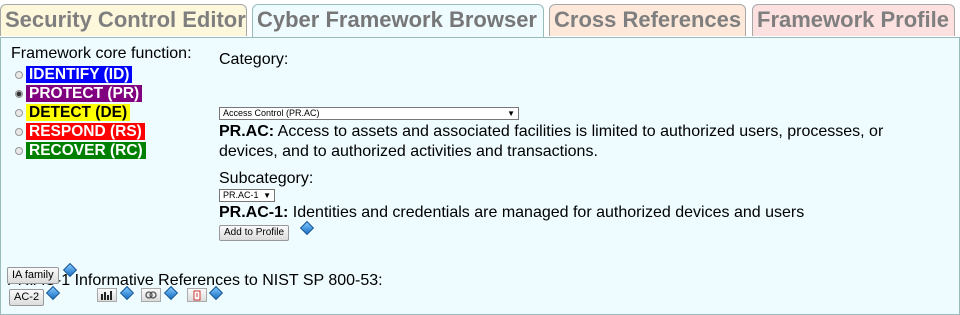 The width and height of the screenshot is (960, 315). What do you see at coordinates (271, 113) in the screenshot?
I see `category-select-value: Access Control (PR.AC)` at bounding box center [271, 113].